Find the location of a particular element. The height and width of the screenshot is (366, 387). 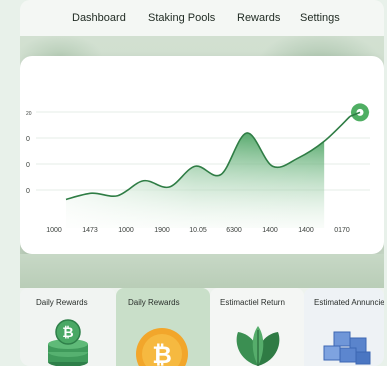

card-daily-rewards-btc: Daily Rewards ₿ is located at coordinates (163, 327).